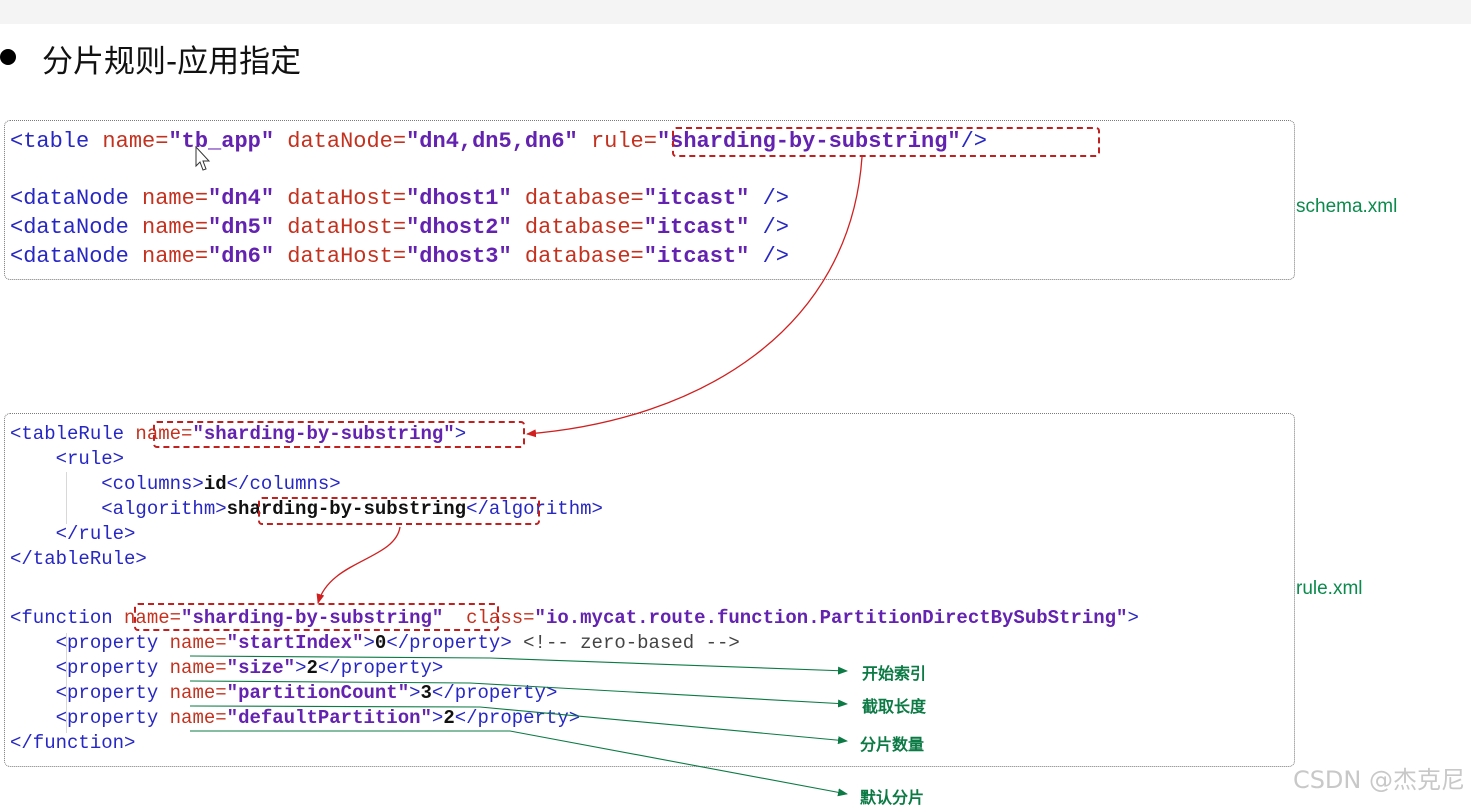 This screenshot has height=808, width=1471. What do you see at coordinates (892, 797) in the screenshot?
I see `note-default-partition: 默认分片` at bounding box center [892, 797].